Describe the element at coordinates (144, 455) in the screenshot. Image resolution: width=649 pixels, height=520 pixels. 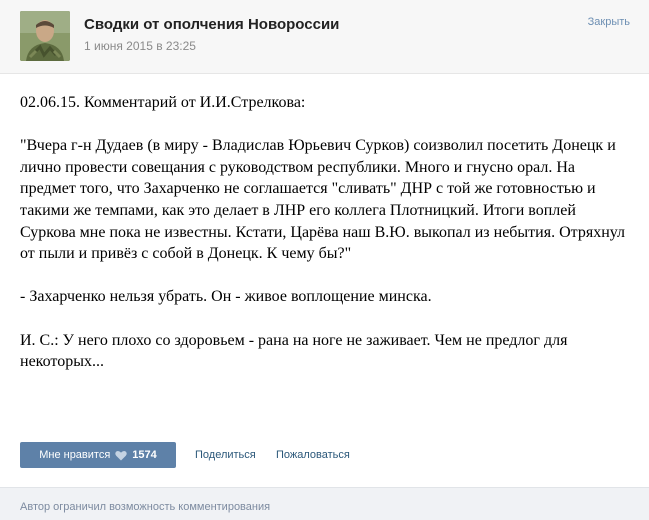
I see `like-count: 1574` at that location.